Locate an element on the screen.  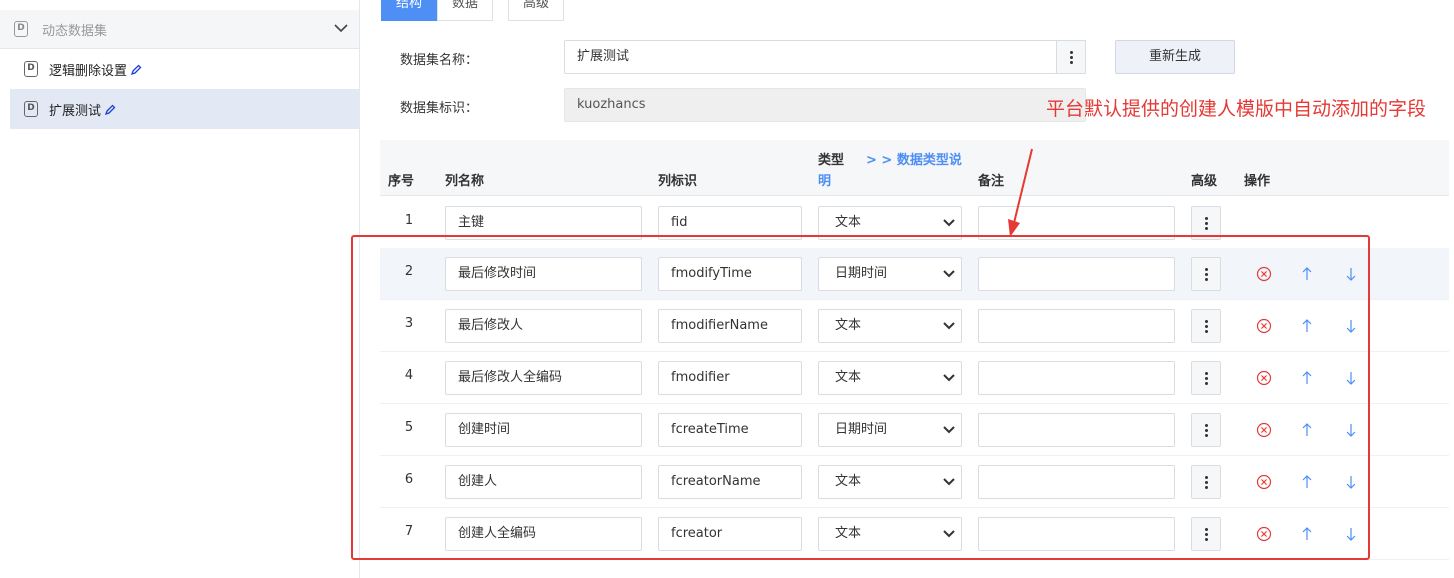
row-index: 6 is located at coordinates (409, 479).